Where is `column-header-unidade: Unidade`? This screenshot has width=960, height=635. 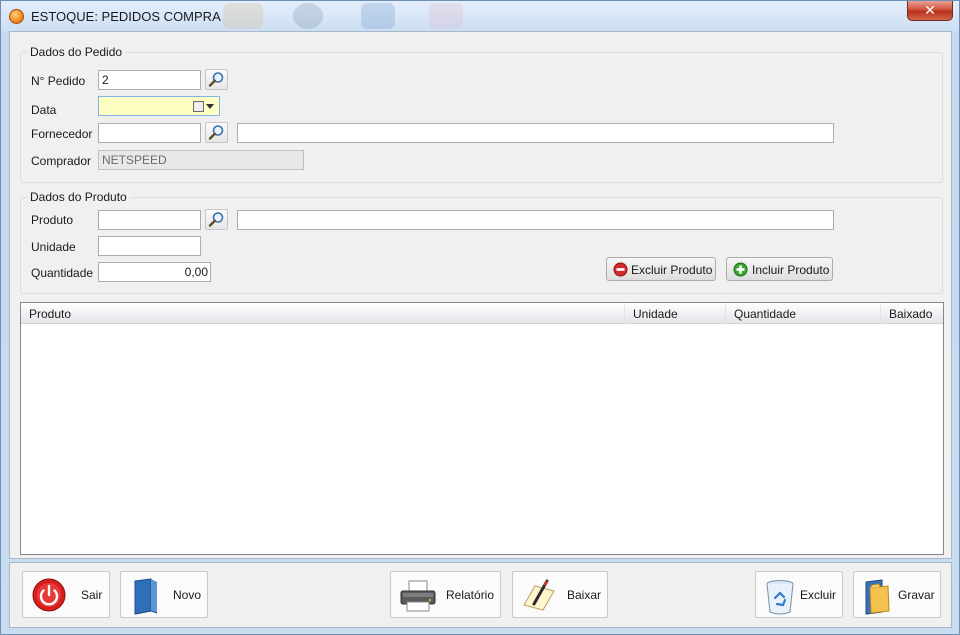 column-header-unidade: Unidade is located at coordinates (675, 313).